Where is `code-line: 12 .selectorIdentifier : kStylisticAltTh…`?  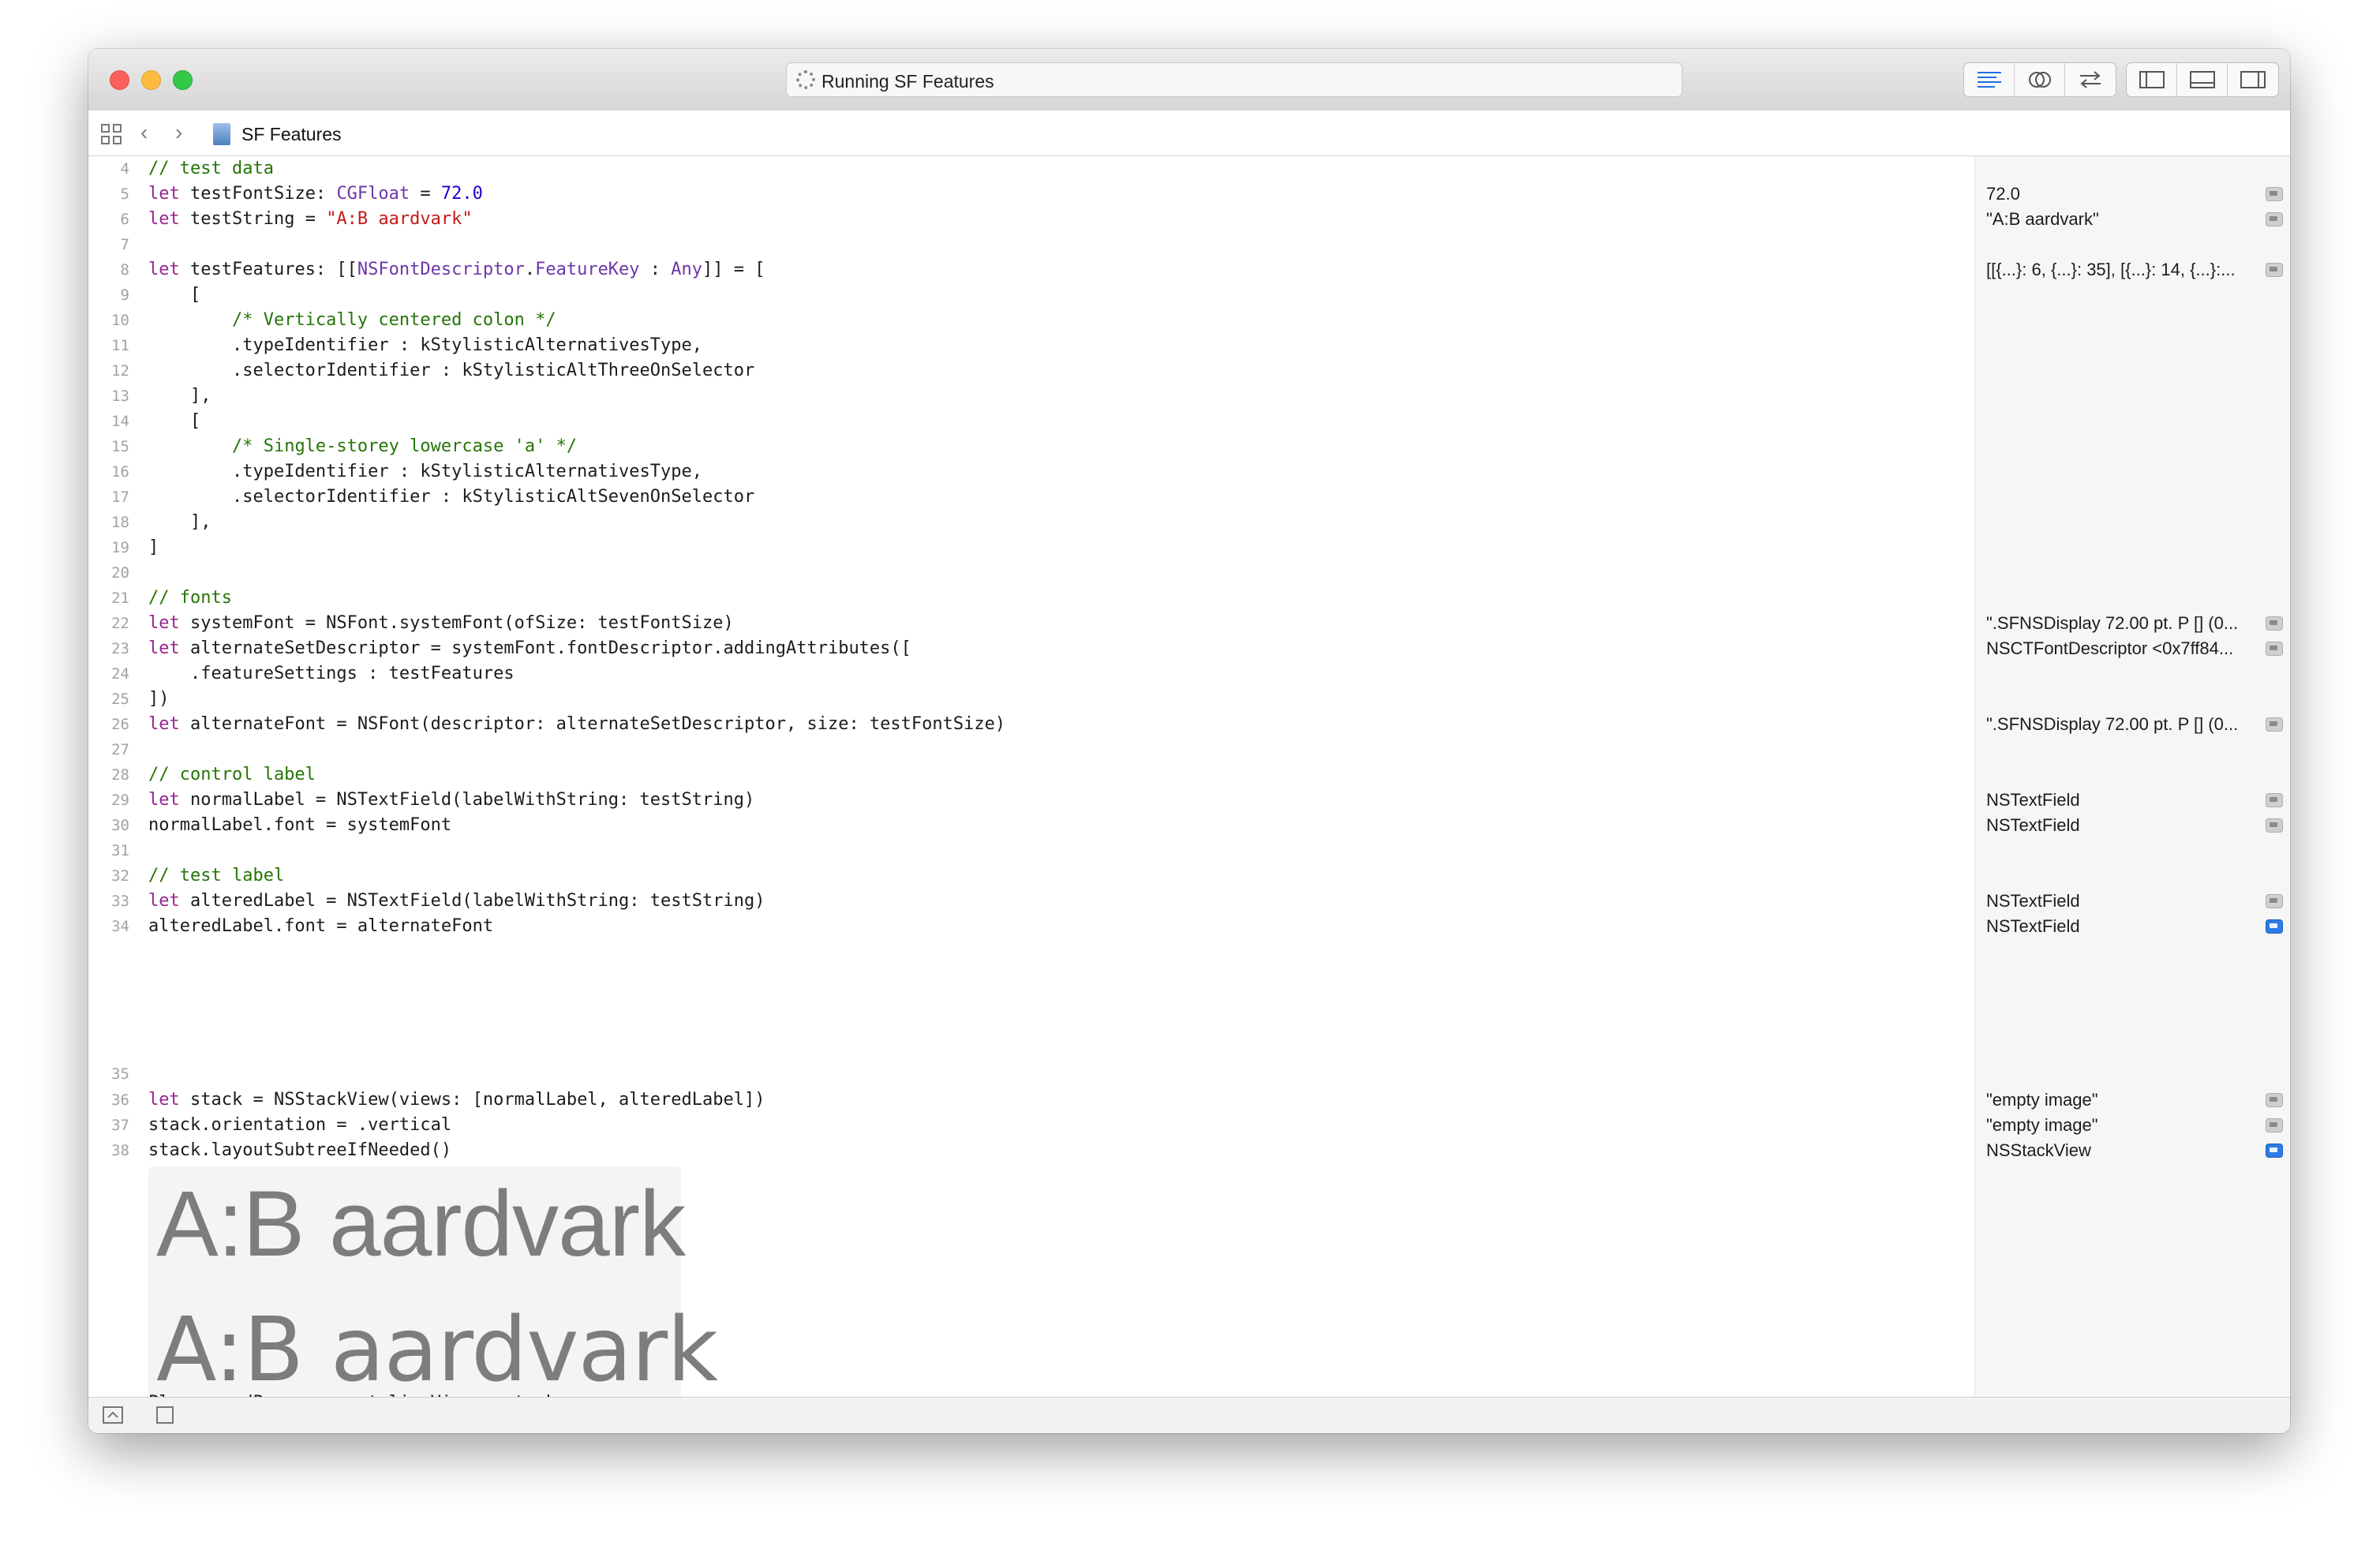 code-line: 12 .selectorIdentifier : kStylisticAltTh… is located at coordinates (1031, 371).